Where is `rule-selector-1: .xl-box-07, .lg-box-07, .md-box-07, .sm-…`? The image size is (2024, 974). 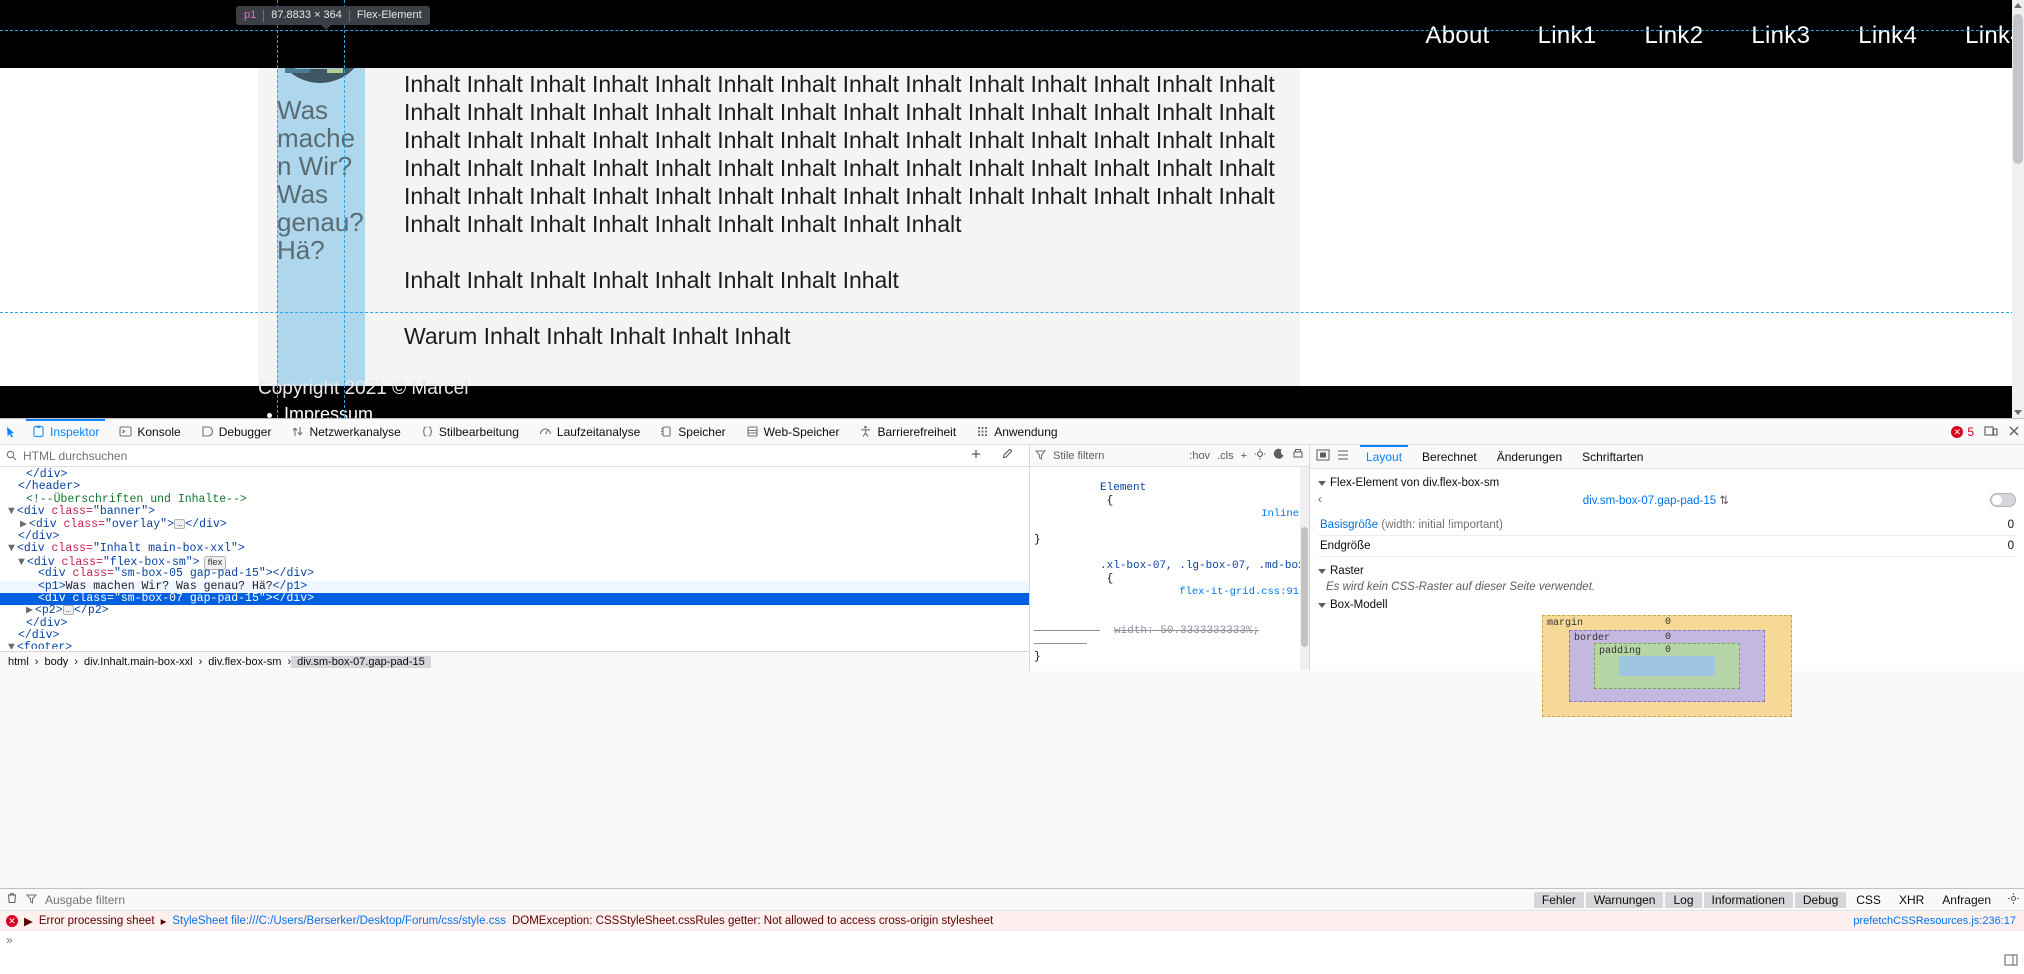
rule-selector-1: .xl-box-07, .lg-box-07, .md-box-07, .sm-… is located at coordinates (1171, 579).